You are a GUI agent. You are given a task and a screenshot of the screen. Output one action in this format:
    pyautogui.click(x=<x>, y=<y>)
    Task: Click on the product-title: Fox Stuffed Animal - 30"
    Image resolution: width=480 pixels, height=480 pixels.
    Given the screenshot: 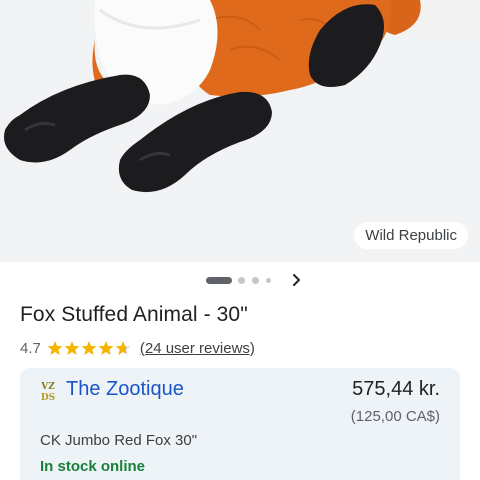 What is the action you would take?
    pyautogui.click(x=134, y=314)
    